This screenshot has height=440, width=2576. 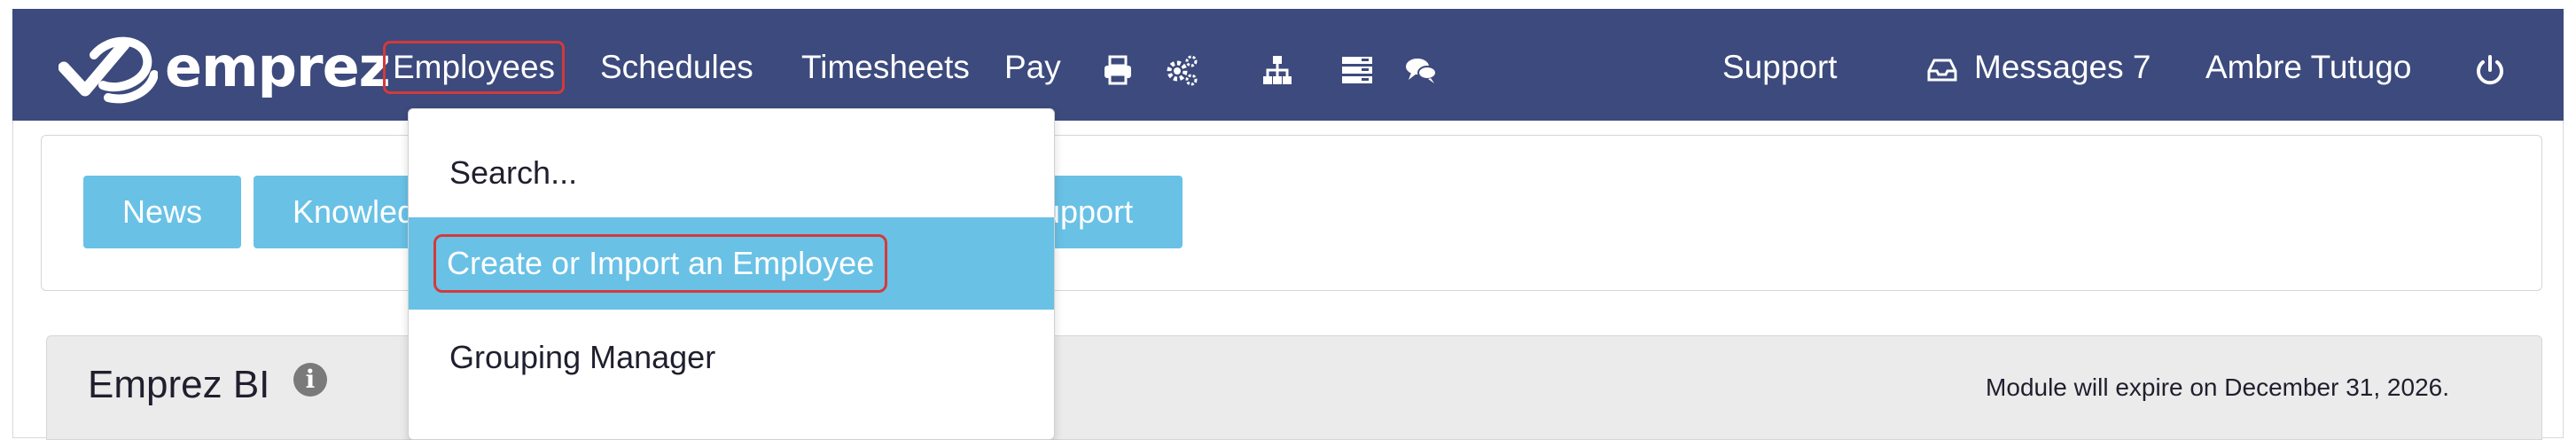 What do you see at coordinates (1421, 70) in the screenshot?
I see `chat-icon` at bounding box center [1421, 70].